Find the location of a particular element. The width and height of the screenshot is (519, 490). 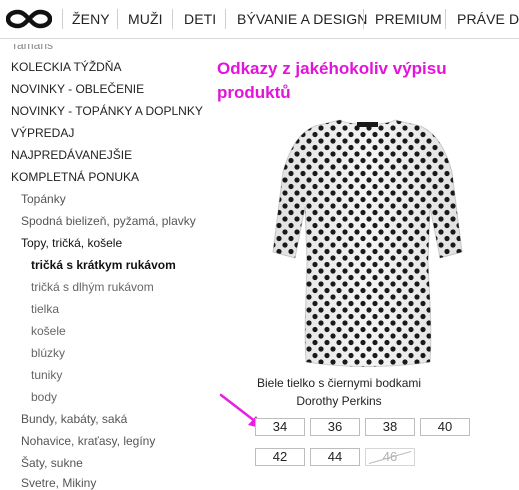

sidebar-item-tops: Topy, tričká, košele is located at coordinates (71, 243).